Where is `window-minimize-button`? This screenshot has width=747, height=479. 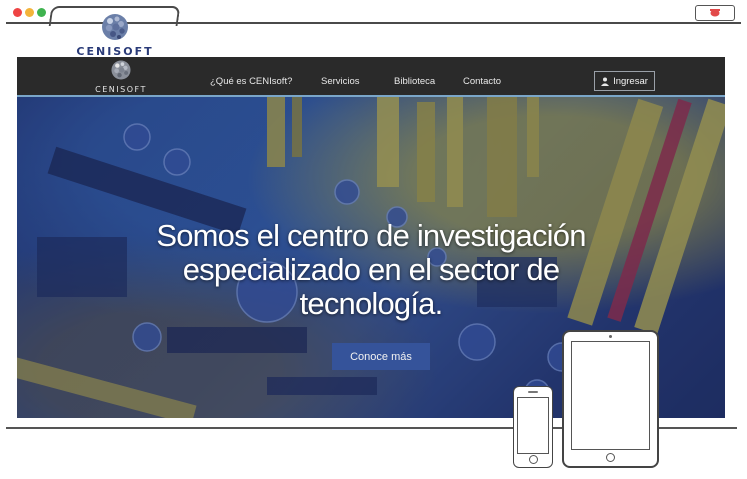 window-minimize-button is located at coordinates (29, 12).